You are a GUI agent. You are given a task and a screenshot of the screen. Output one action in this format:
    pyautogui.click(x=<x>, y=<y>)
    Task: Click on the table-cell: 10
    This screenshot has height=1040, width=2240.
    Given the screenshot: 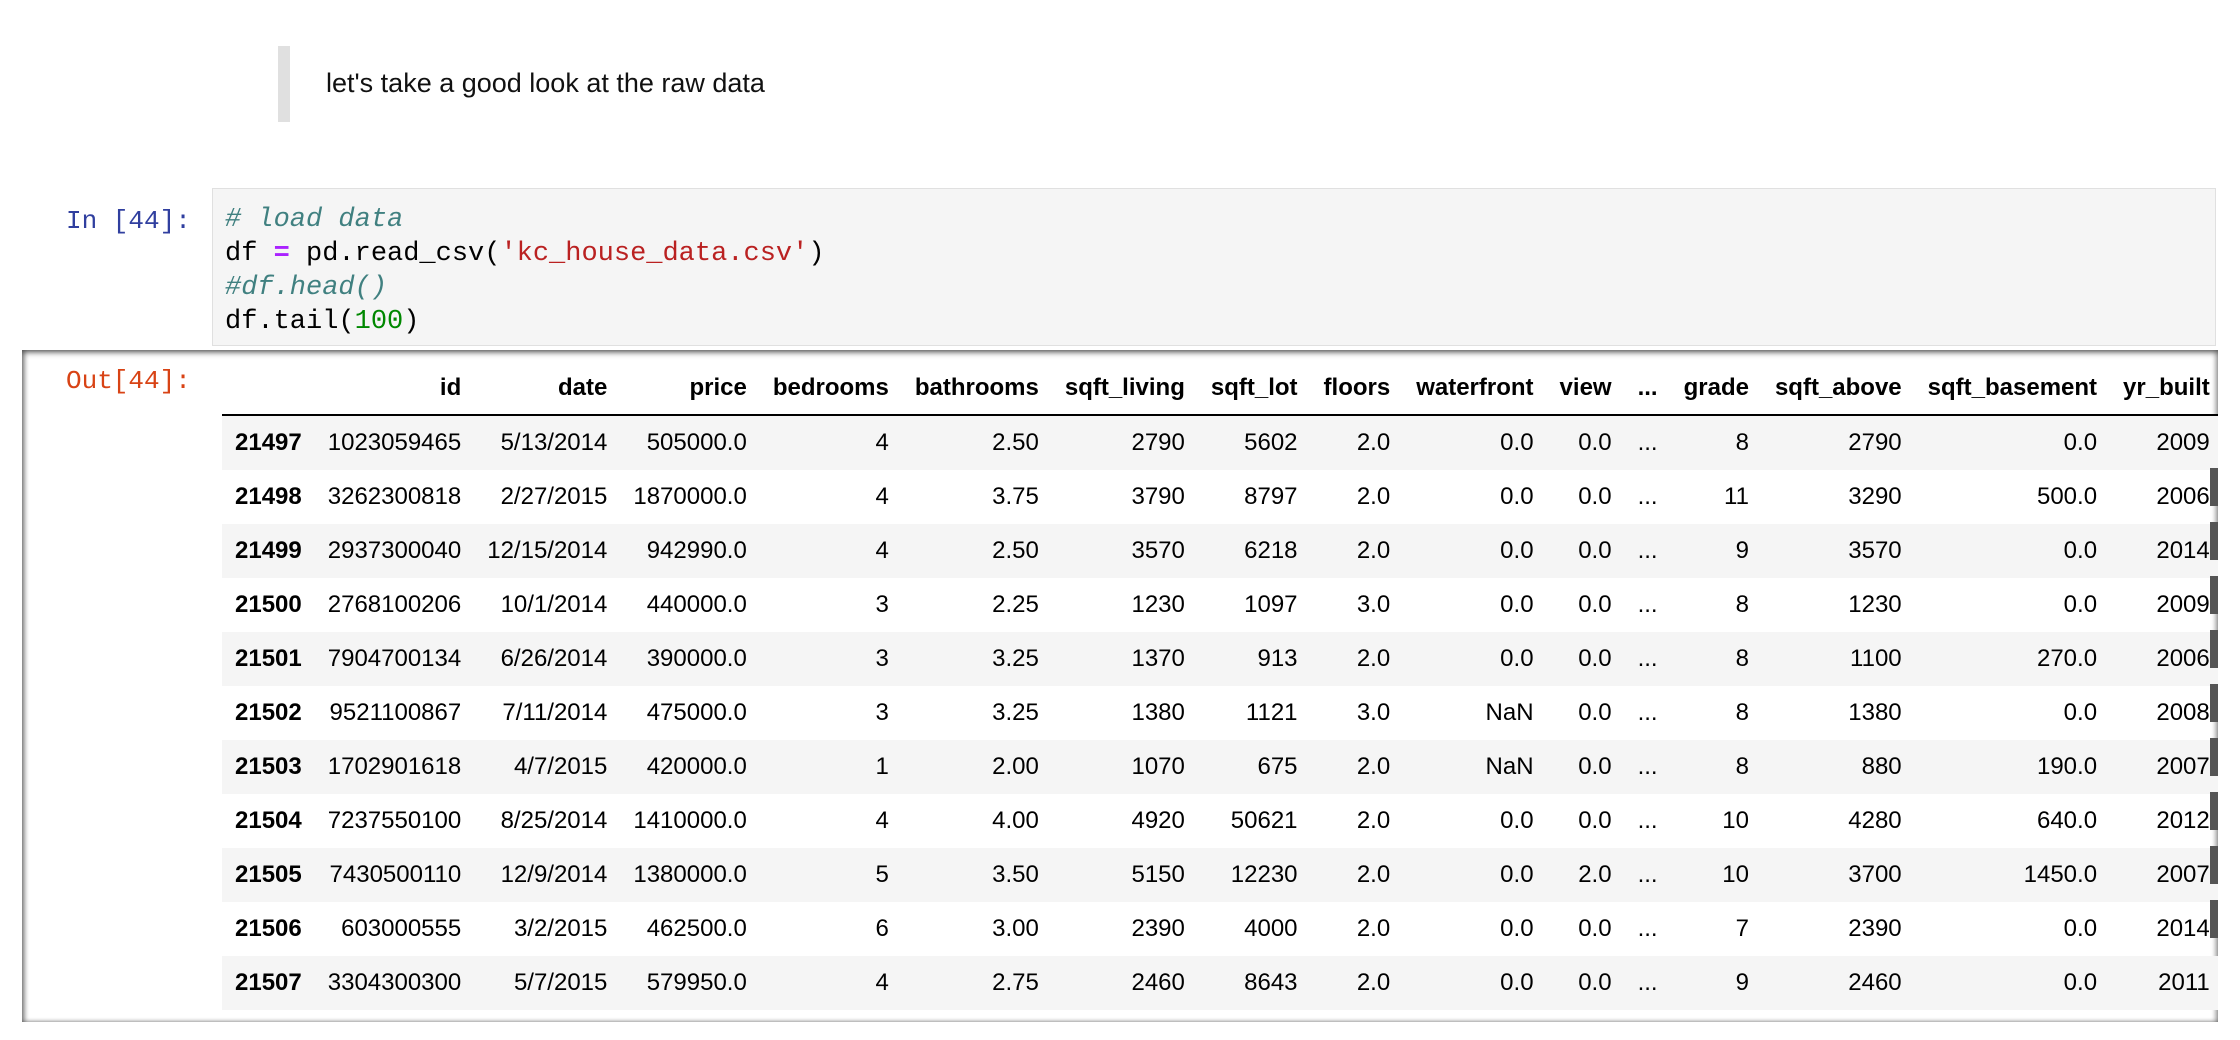 What is the action you would take?
    pyautogui.click(x=1735, y=874)
    